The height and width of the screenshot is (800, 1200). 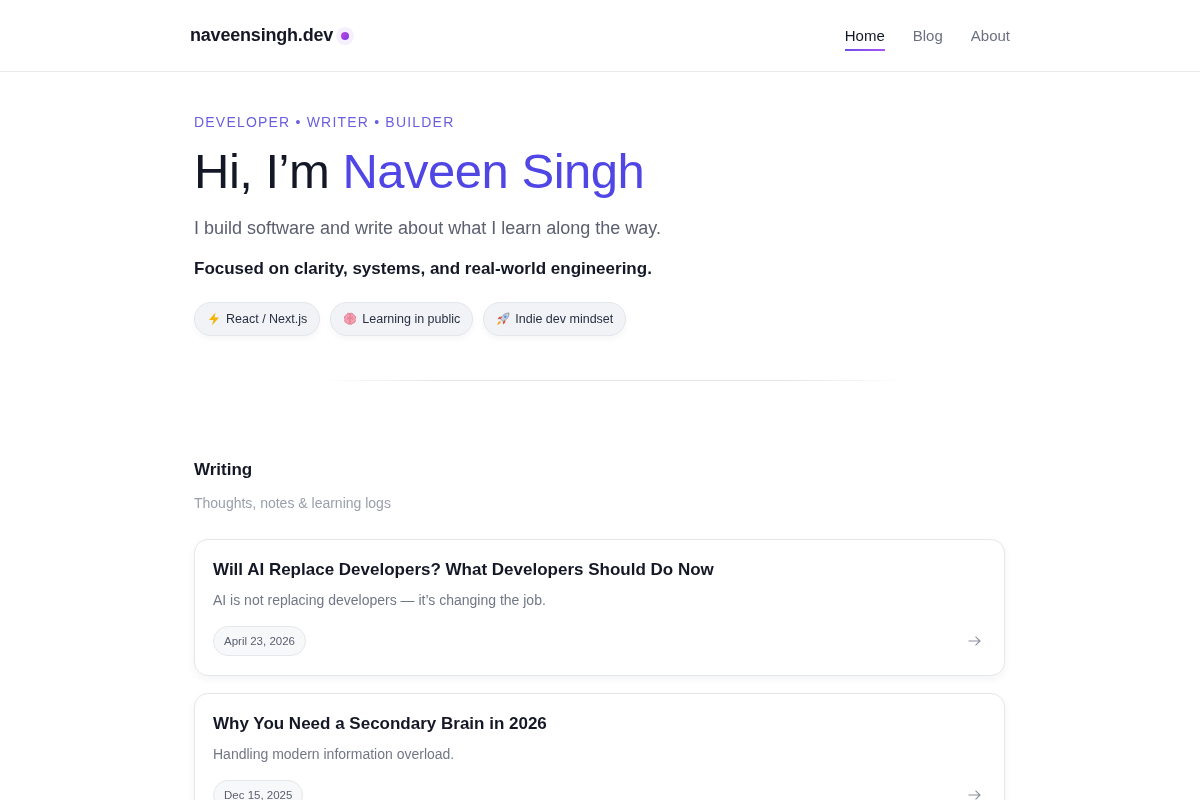 I want to click on hero-focus-text: Focused on clarity, systems, and real-world engineering., so click(x=423, y=268).